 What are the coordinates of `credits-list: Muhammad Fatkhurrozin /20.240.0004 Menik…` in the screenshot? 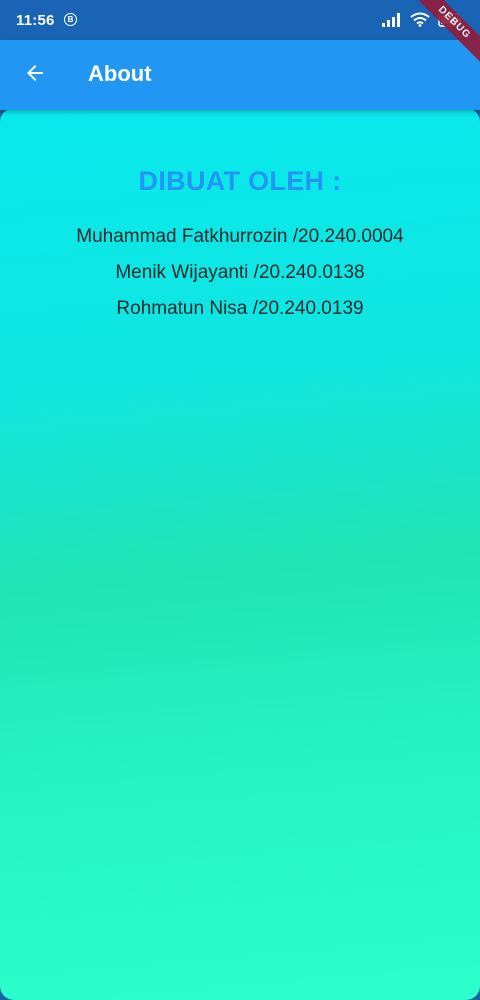 It's located at (240, 278).